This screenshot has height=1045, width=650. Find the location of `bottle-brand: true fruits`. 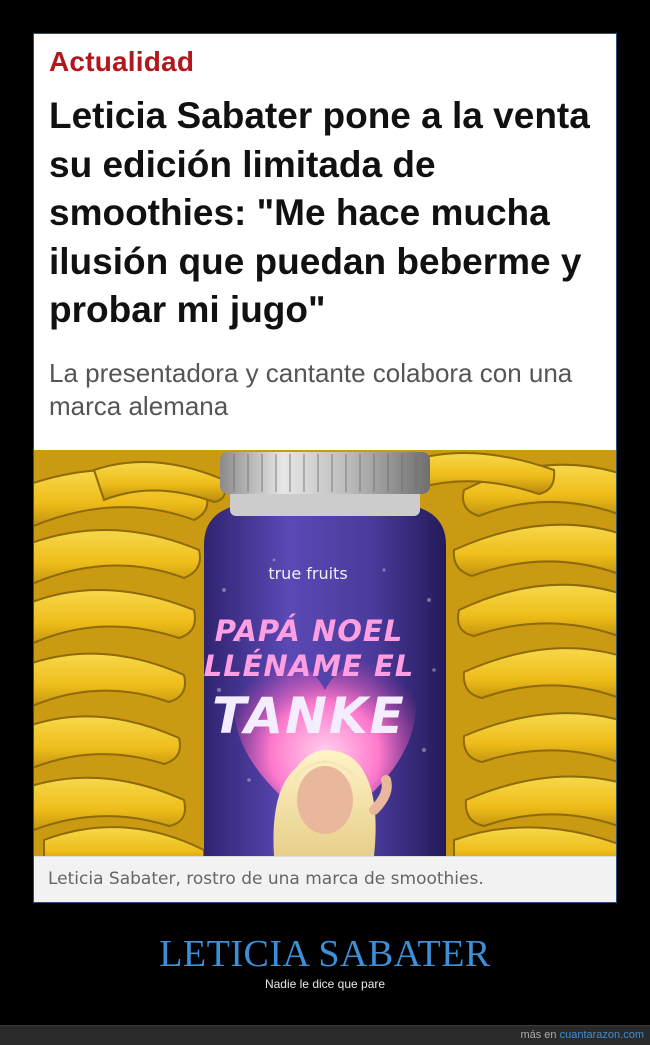

bottle-brand: true fruits is located at coordinates (307, 573).